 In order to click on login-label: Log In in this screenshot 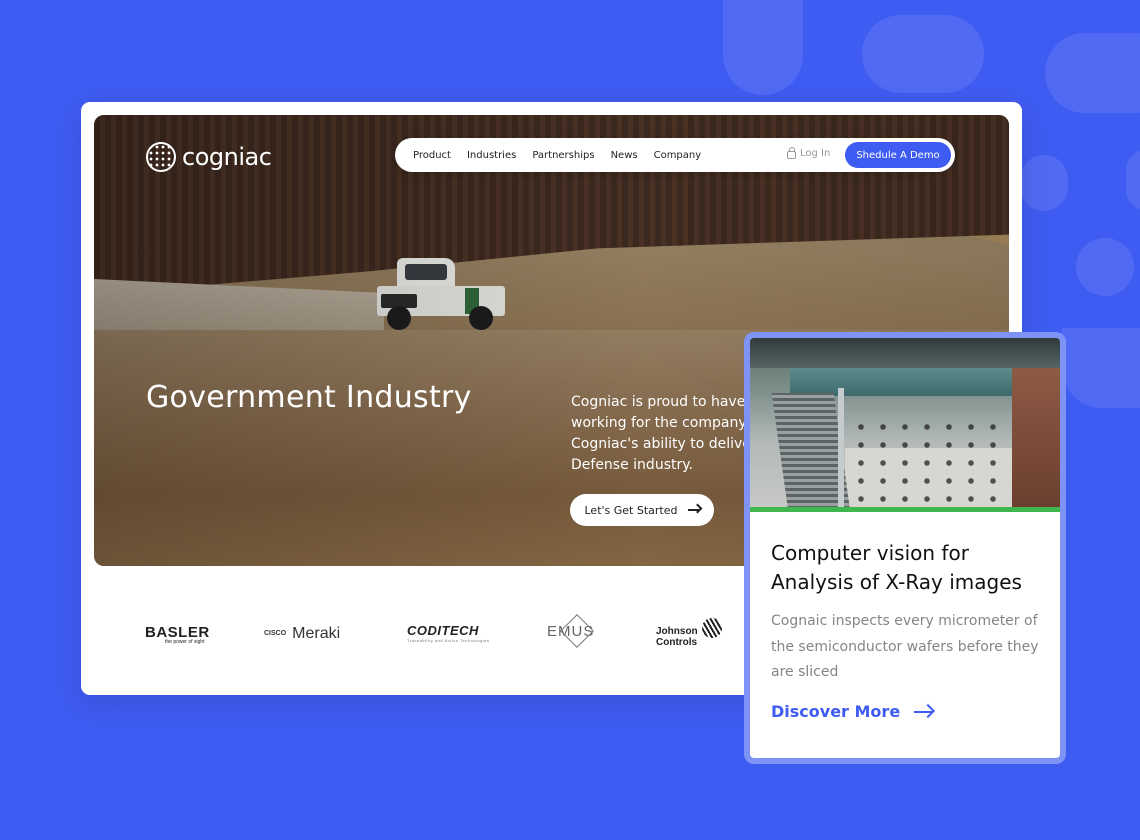, I will do `click(815, 153)`.